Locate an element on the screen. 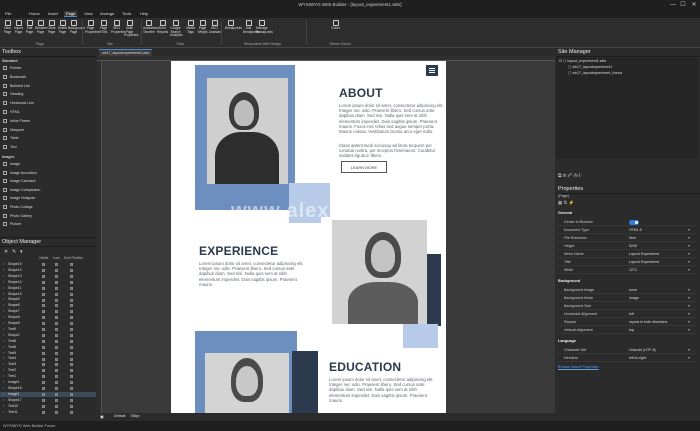 The width and height of the screenshot is (700, 431). play-icon: ▷ is located at coordinates (581, 176).